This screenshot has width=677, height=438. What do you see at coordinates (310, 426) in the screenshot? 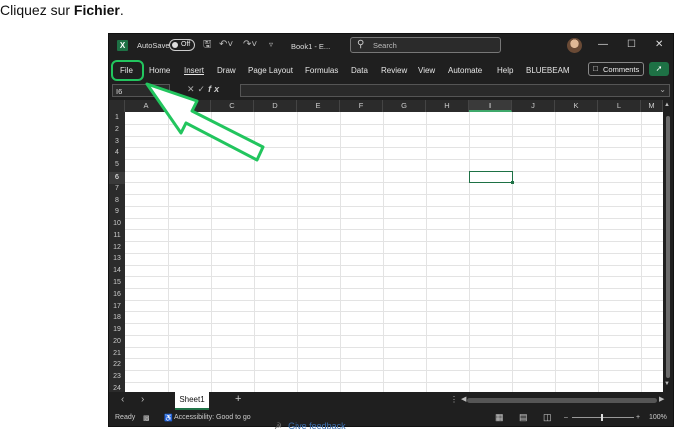
I see `give-feedback-link: ☭ Give feedback` at bounding box center [310, 426].